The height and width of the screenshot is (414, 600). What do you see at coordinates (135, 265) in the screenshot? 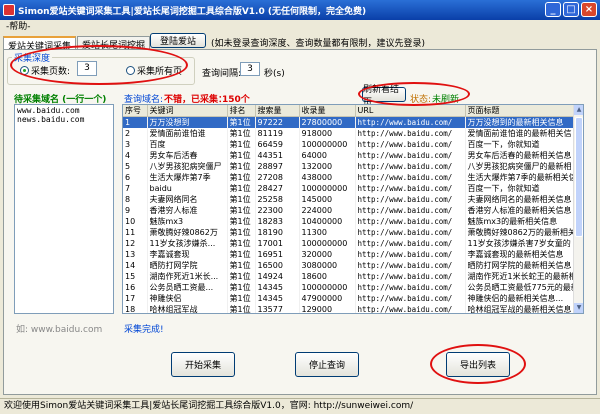
I see `table-cell: 14` at bounding box center [135, 265].